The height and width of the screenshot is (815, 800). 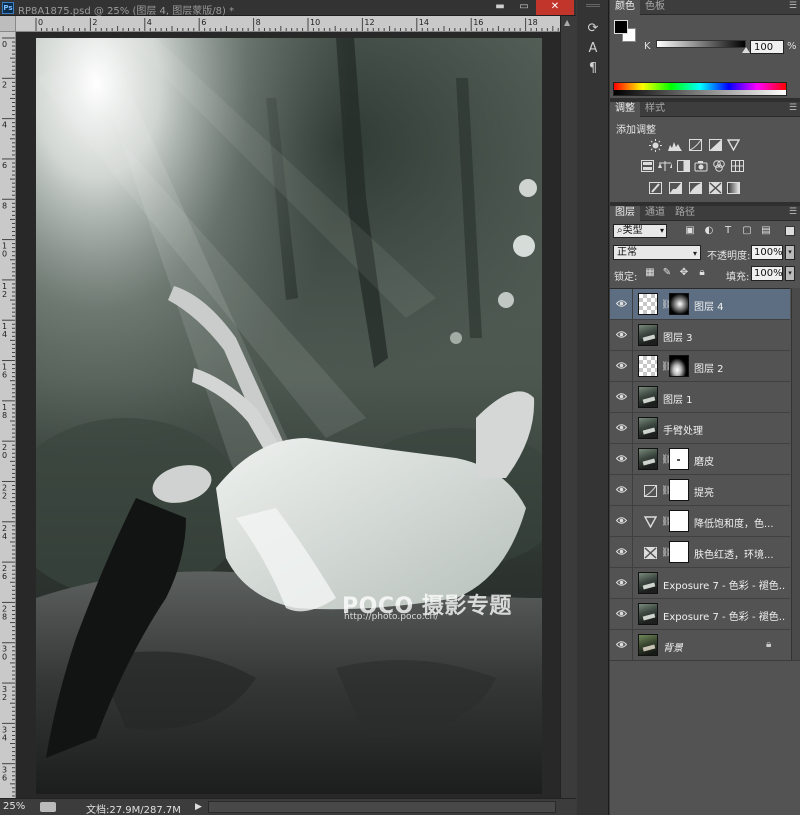 What do you see at coordinates (683, 429) in the screenshot?
I see `layer-name: 手臂处理` at bounding box center [683, 429].